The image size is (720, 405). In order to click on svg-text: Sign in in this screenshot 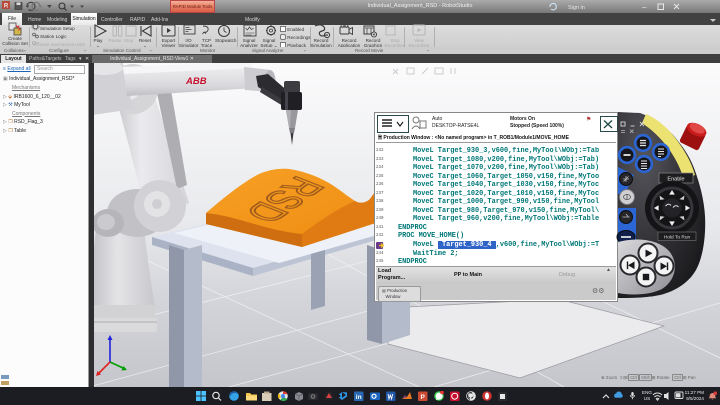, I will do `click(576, 8)`.